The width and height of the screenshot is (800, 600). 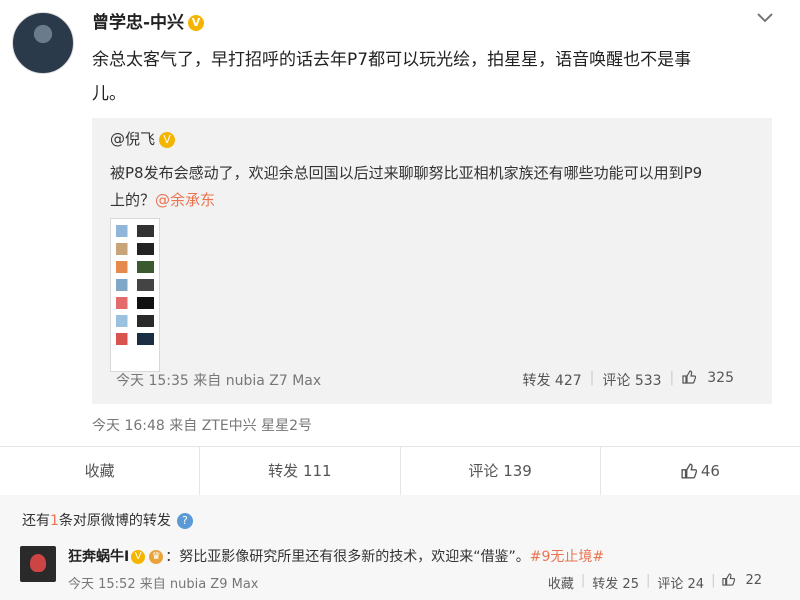 I want to click on repost-button: 转发 111, so click(x=300, y=471).